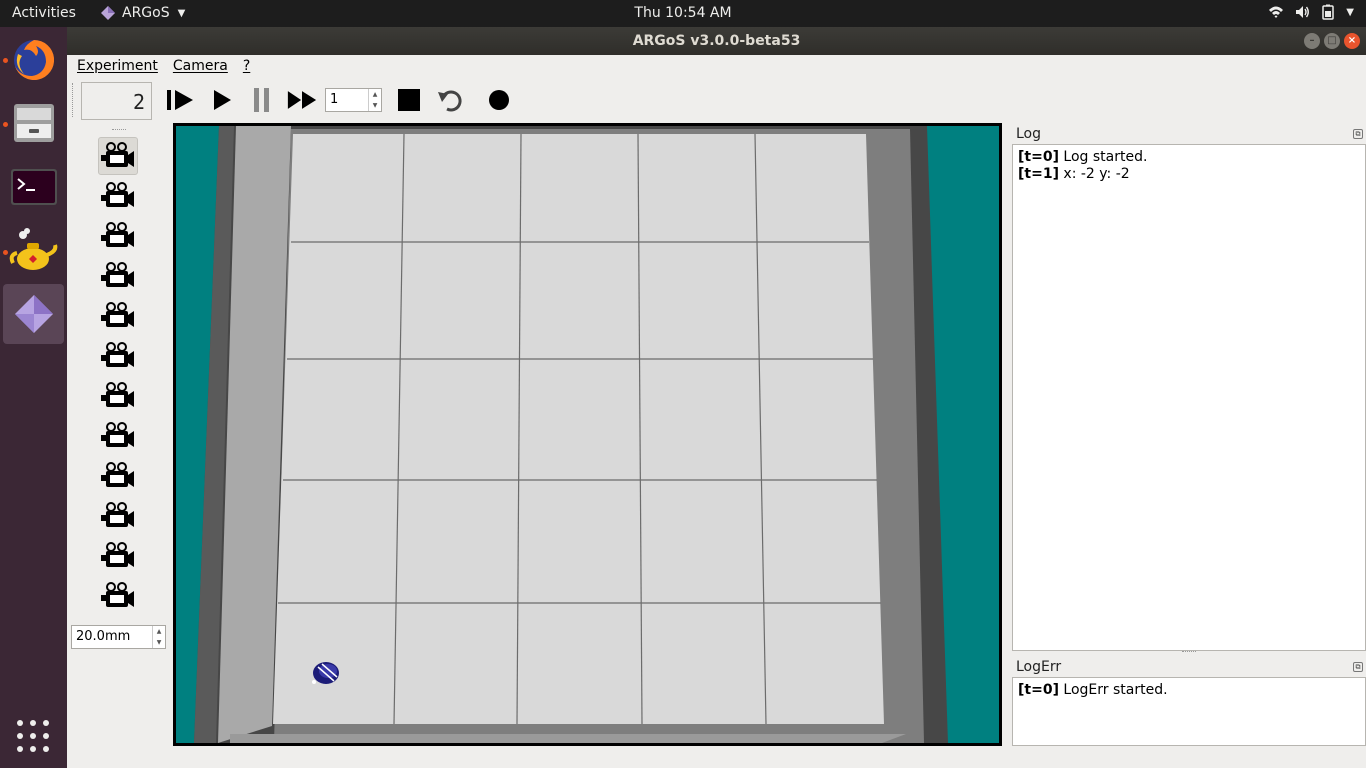 The image size is (1366, 768). What do you see at coordinates (116, 101) in the screenshot?
I see `step-counter: 2` at bounding box center [116, 101].